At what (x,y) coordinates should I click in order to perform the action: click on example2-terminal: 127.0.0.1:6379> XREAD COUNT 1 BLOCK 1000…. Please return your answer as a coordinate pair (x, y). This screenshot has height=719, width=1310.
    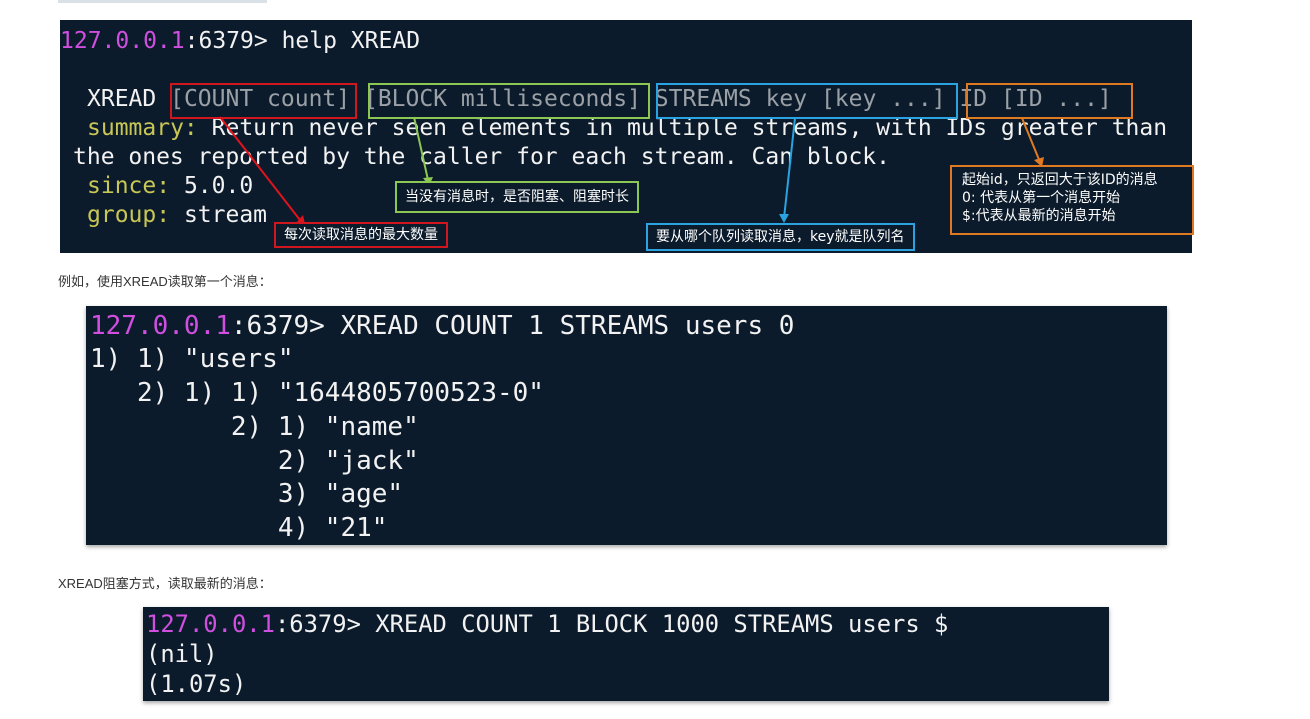
    Looking at the image, I should click on (626, 654).